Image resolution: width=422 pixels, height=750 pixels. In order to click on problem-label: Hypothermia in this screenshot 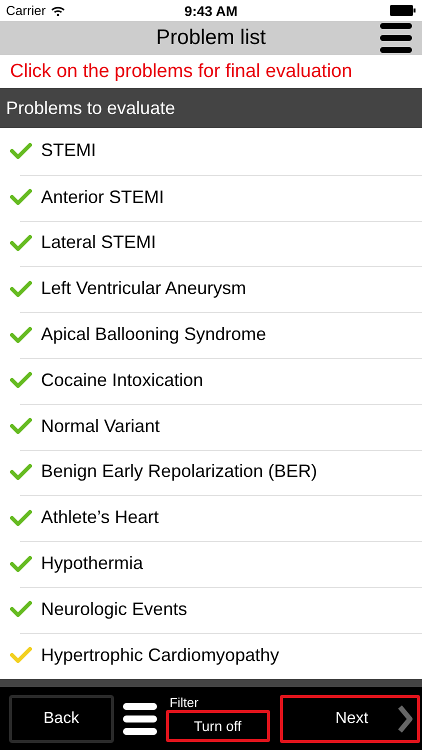, I will do `click(92, 563)`.